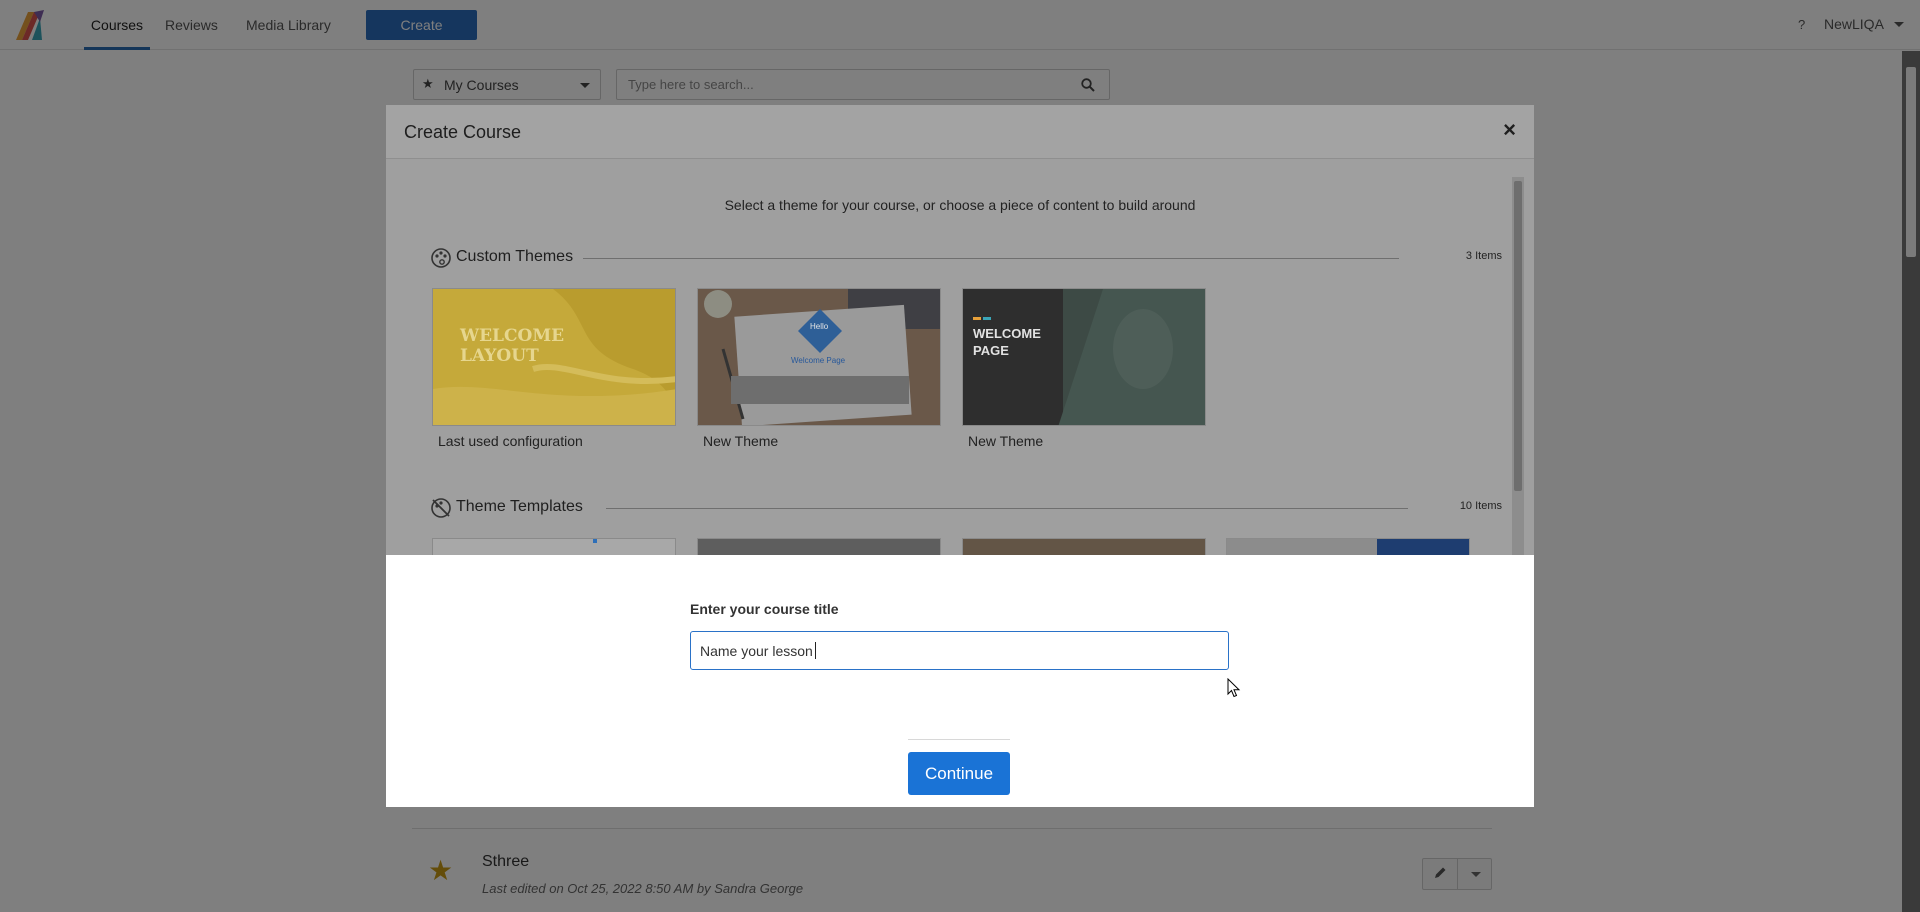  I want to click on section-title: Theme Templates, so click(519, 506).